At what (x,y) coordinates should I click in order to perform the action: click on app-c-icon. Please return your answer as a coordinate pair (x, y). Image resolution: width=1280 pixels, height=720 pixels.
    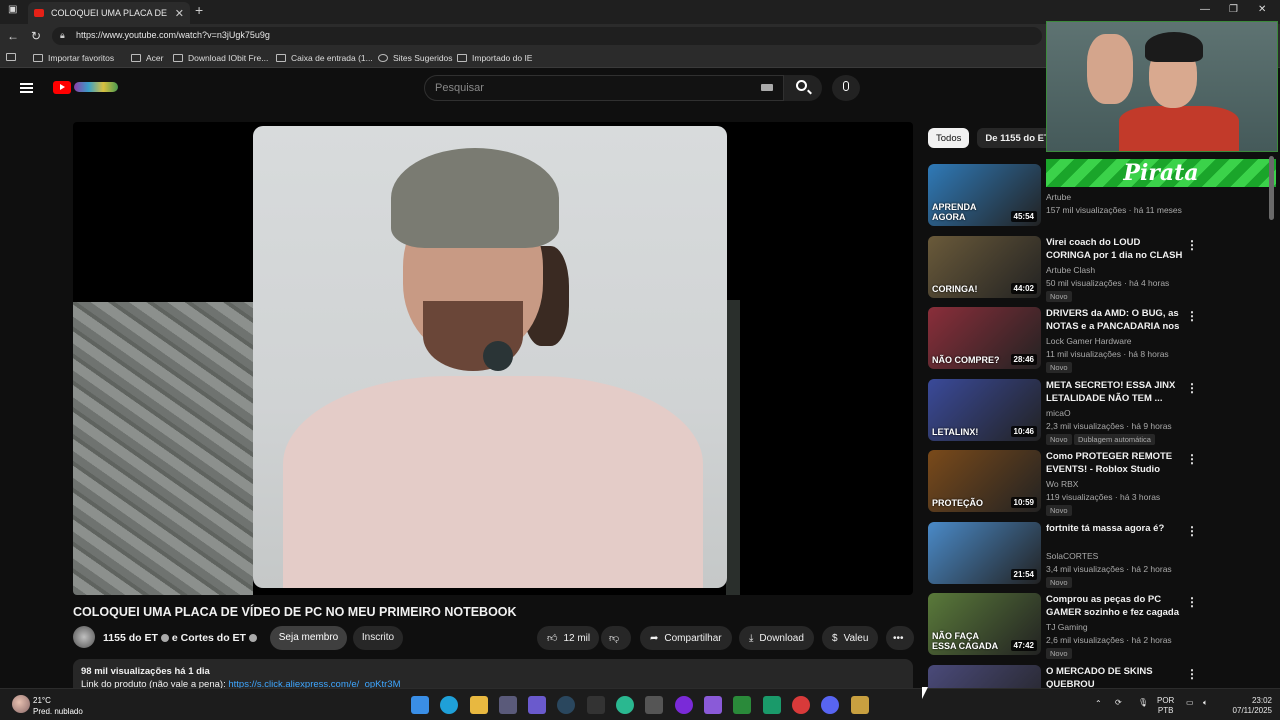
    Looking at the image, I should click on (625, 705).